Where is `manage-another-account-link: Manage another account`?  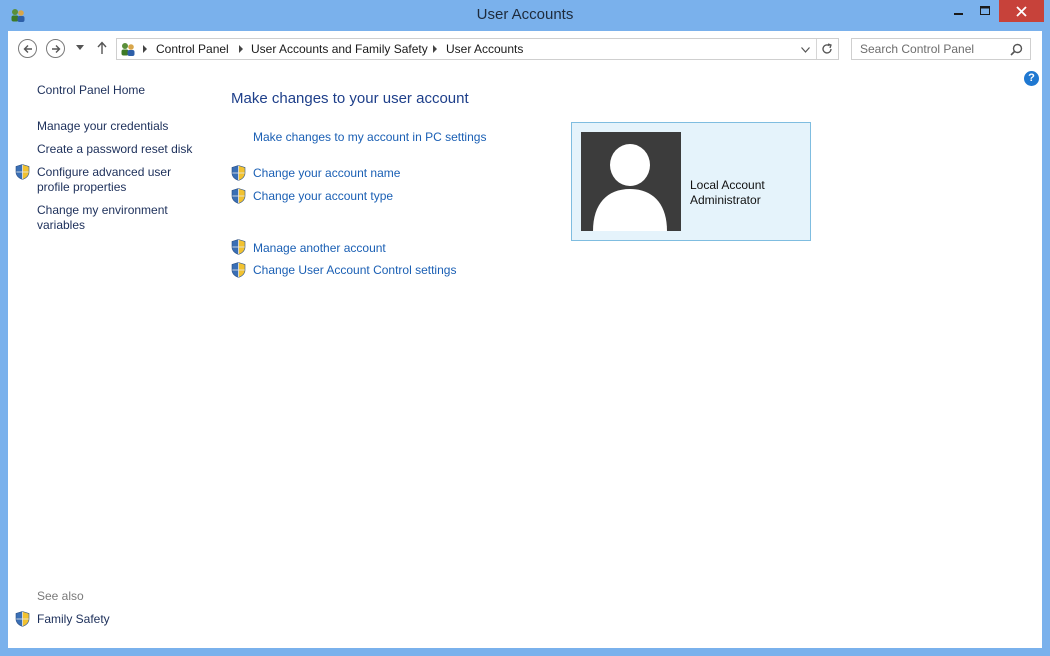
manage-another-account-link: Manage another account is located at coordinates (319, 248).